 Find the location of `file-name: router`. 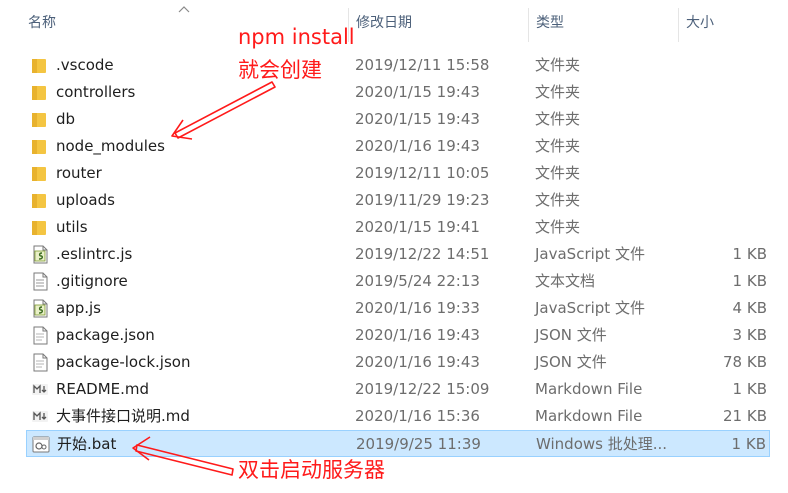

file-name: router is located at coordinates (79, 173).